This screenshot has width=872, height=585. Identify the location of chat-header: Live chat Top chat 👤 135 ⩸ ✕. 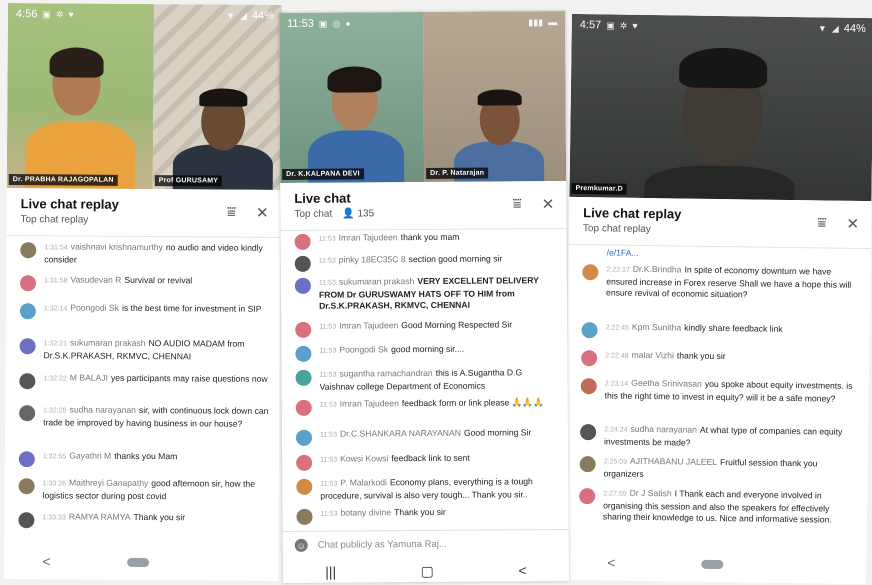
(423, 206).